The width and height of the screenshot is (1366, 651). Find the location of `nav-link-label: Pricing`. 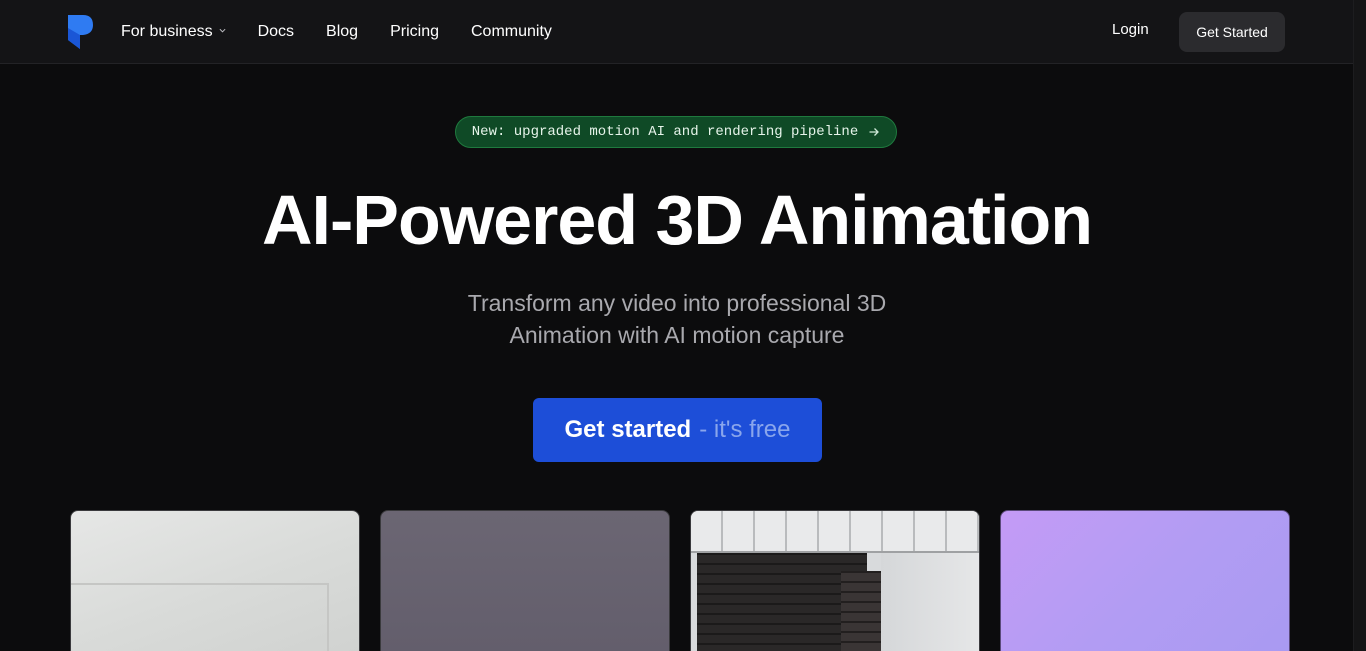

nav-link-label: Pricing is located at coordinates (414, 31).